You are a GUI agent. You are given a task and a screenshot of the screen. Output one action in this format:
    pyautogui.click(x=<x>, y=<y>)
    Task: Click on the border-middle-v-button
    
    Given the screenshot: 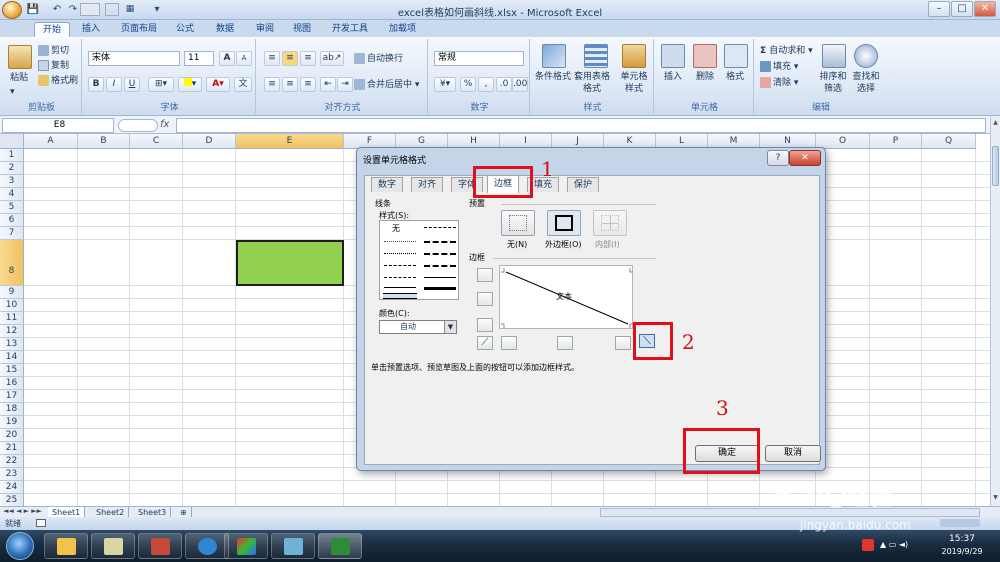 What is the action you would take?
    pyautogui.click(x=565, y=343)
    